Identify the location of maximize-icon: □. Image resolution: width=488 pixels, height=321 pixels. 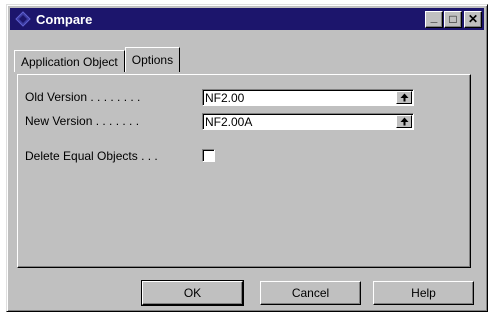
(453, 19).